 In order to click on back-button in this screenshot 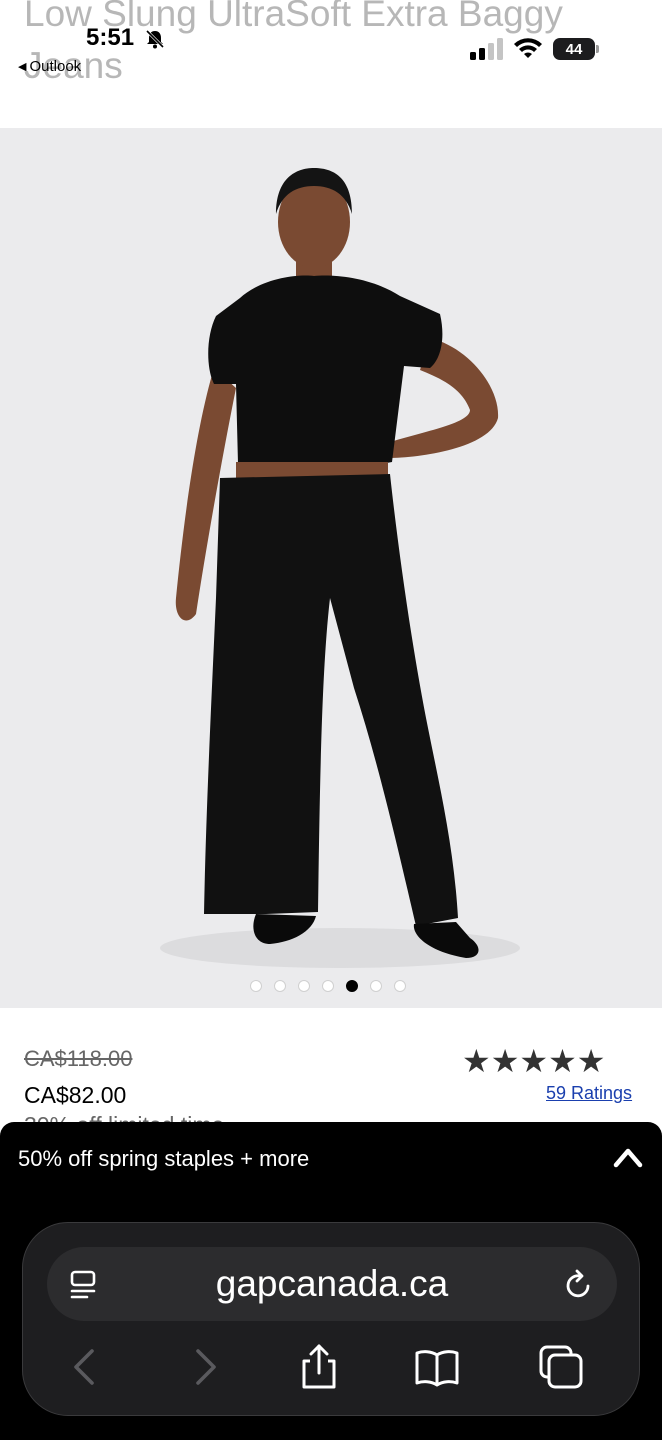, I will do `click(85, 1367)`.